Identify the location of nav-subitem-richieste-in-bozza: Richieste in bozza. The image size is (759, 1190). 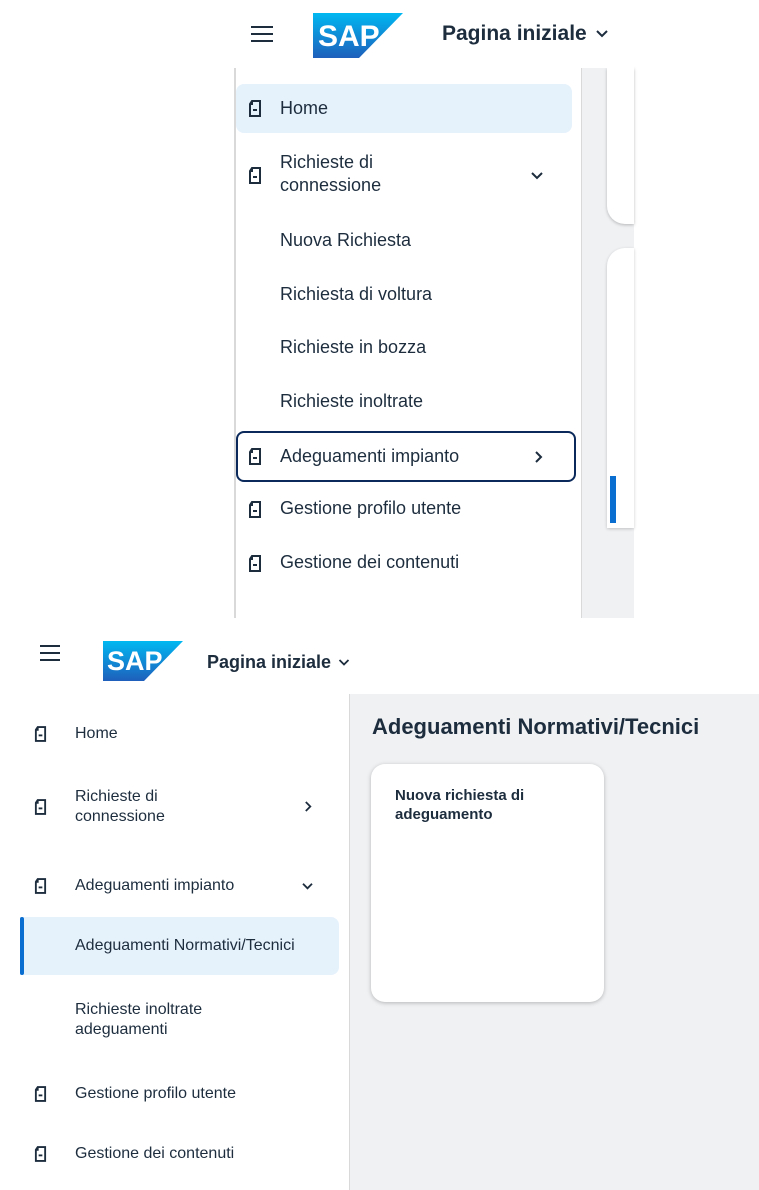
(404, 348).